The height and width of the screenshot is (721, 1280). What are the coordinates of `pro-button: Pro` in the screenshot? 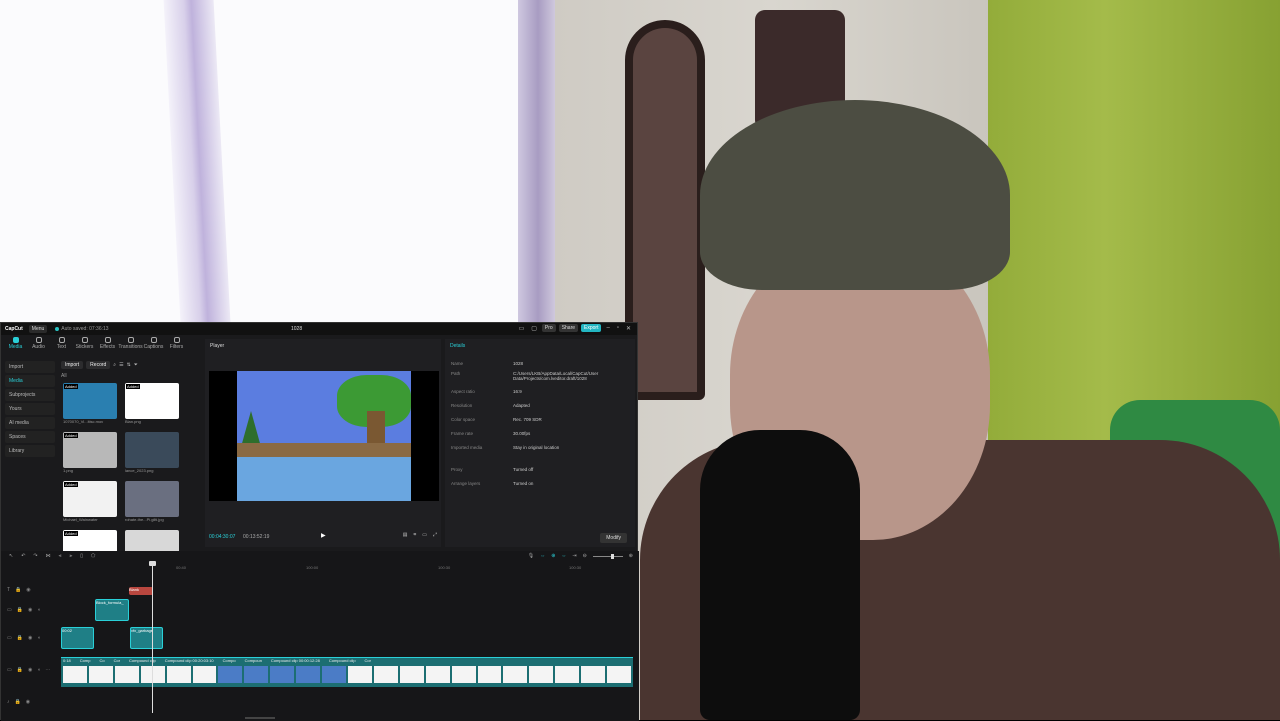 It's located at (548, 328).